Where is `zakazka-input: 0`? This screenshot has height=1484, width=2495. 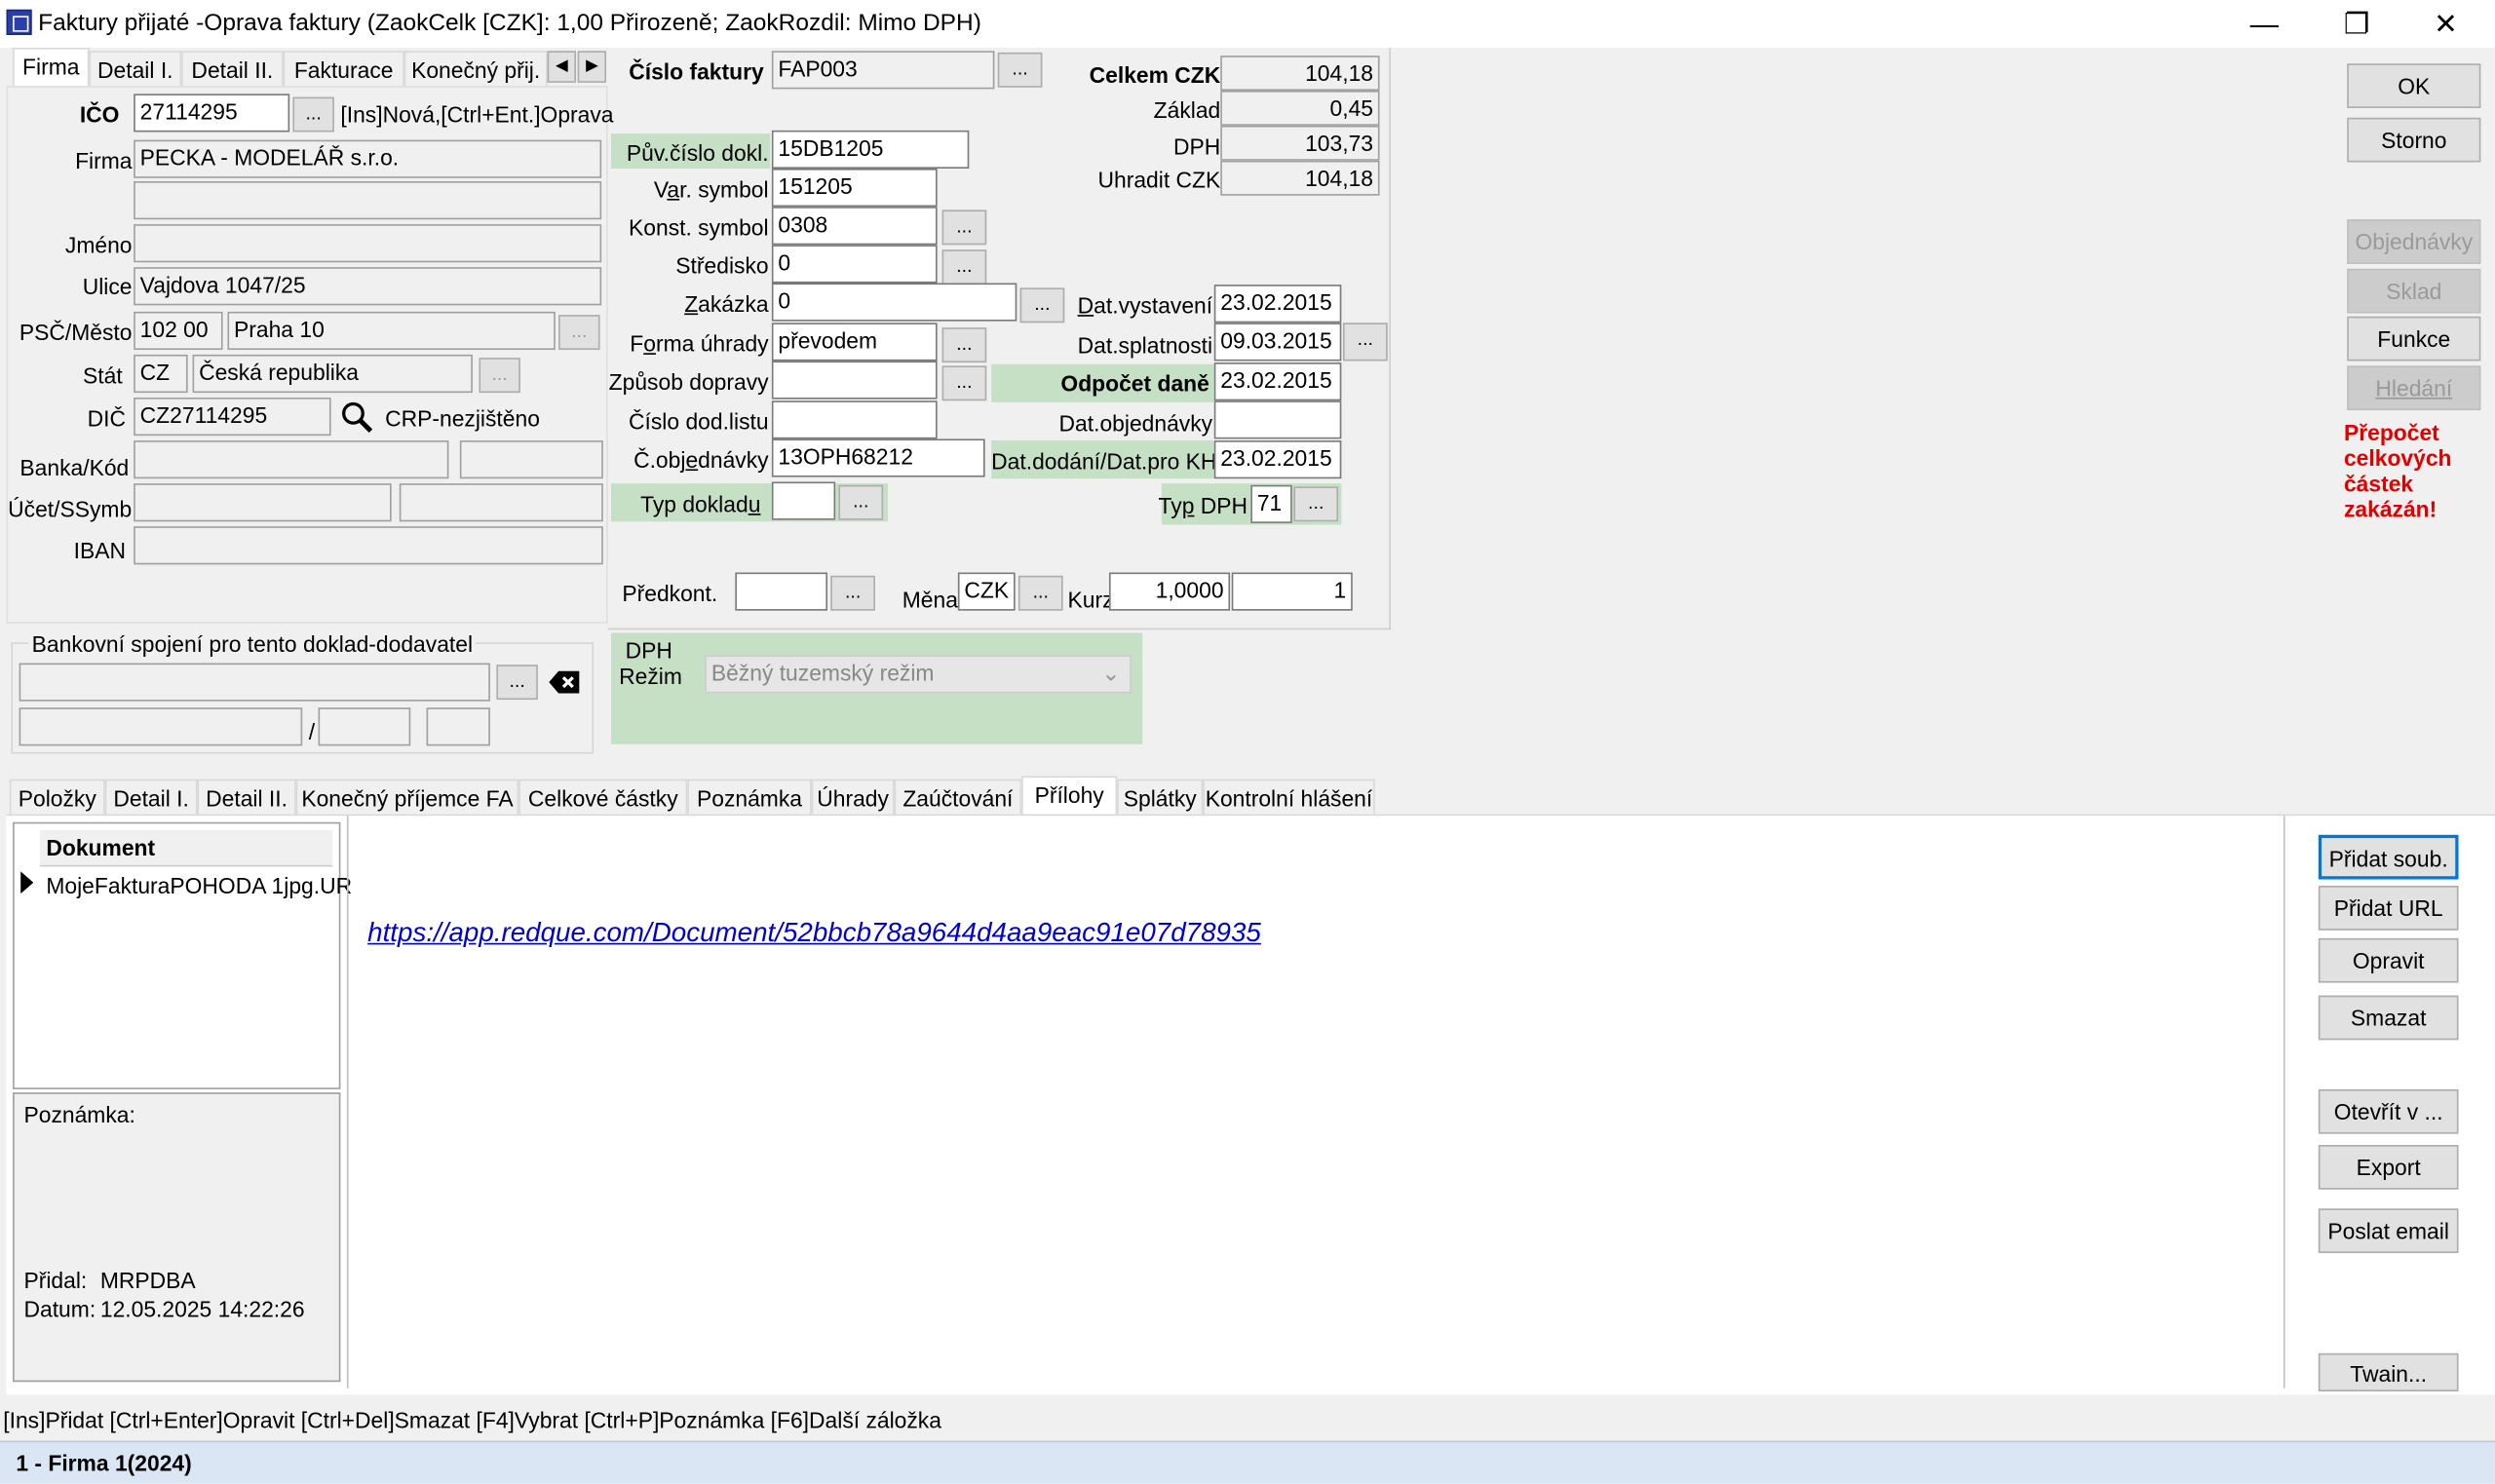 zakazka-input: 0 is located at coordinates (894, 302).